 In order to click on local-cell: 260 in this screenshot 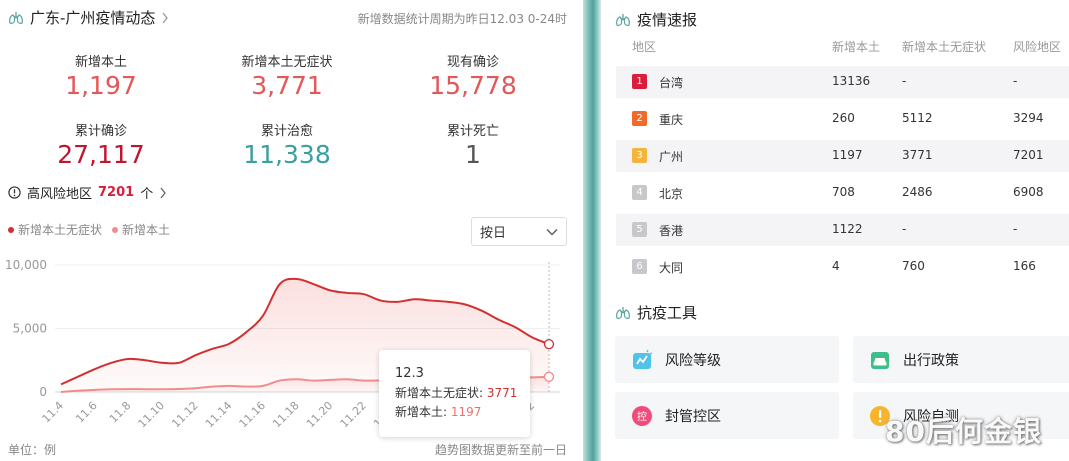, I will do `click(843, 118)`.